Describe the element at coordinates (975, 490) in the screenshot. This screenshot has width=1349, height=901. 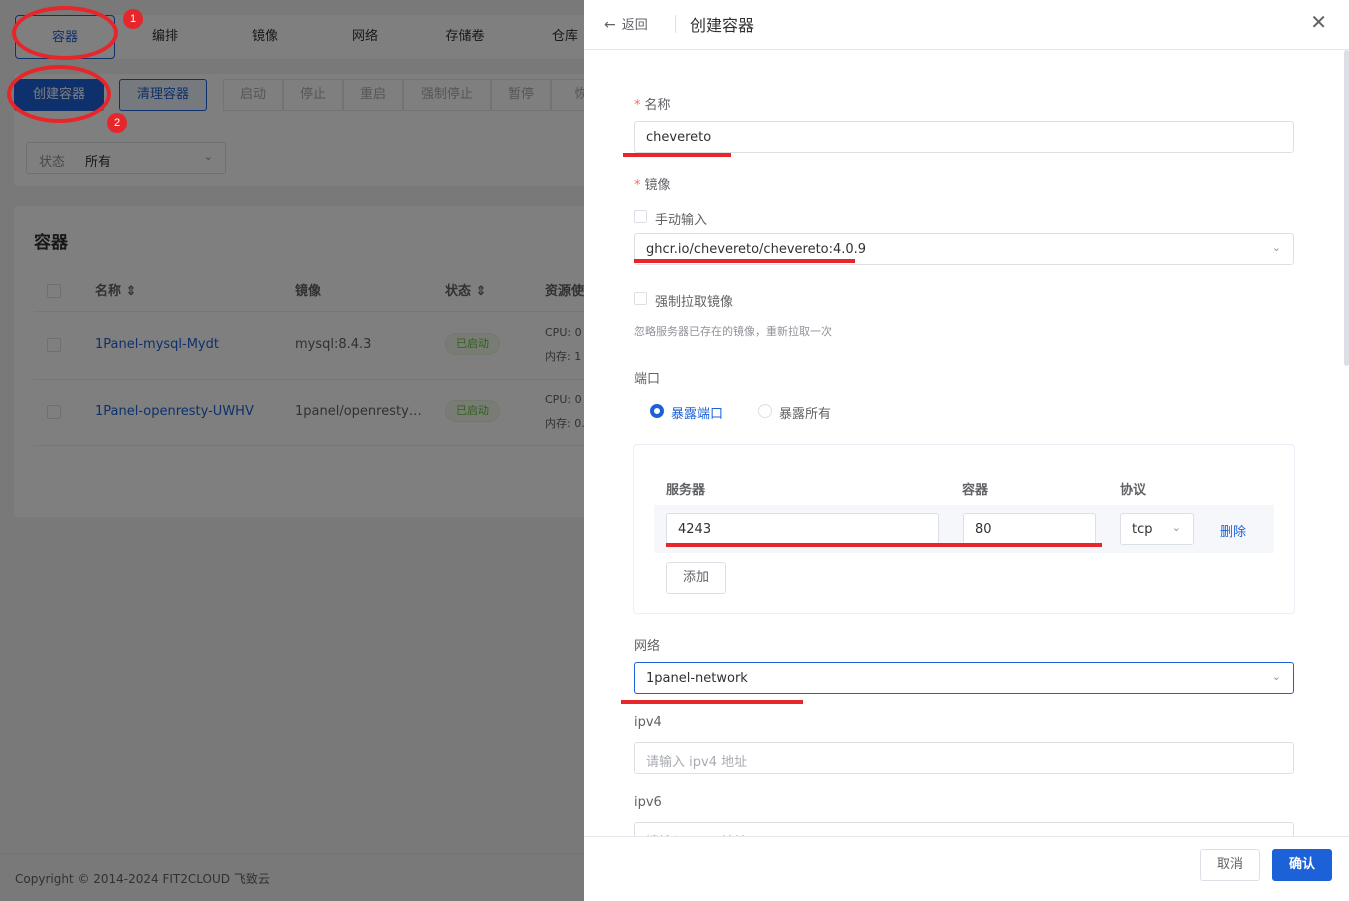
I see `port-header-container: 容器` at that location.